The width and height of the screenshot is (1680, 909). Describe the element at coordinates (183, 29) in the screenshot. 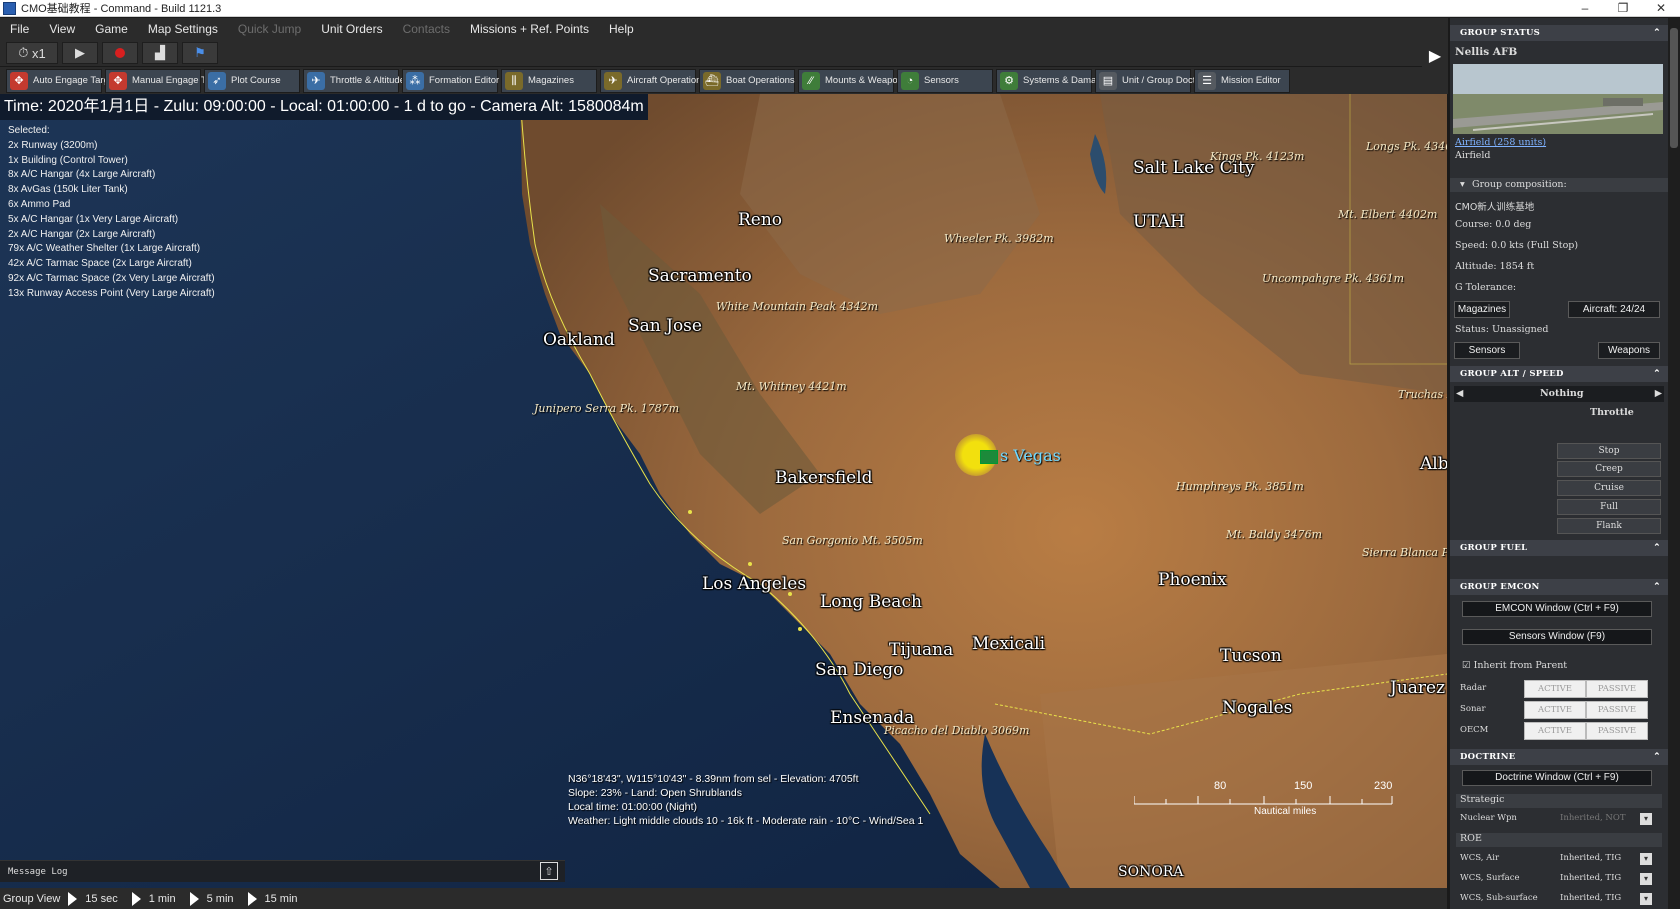

I see `menu-map-settings: Map Settings` at that location.